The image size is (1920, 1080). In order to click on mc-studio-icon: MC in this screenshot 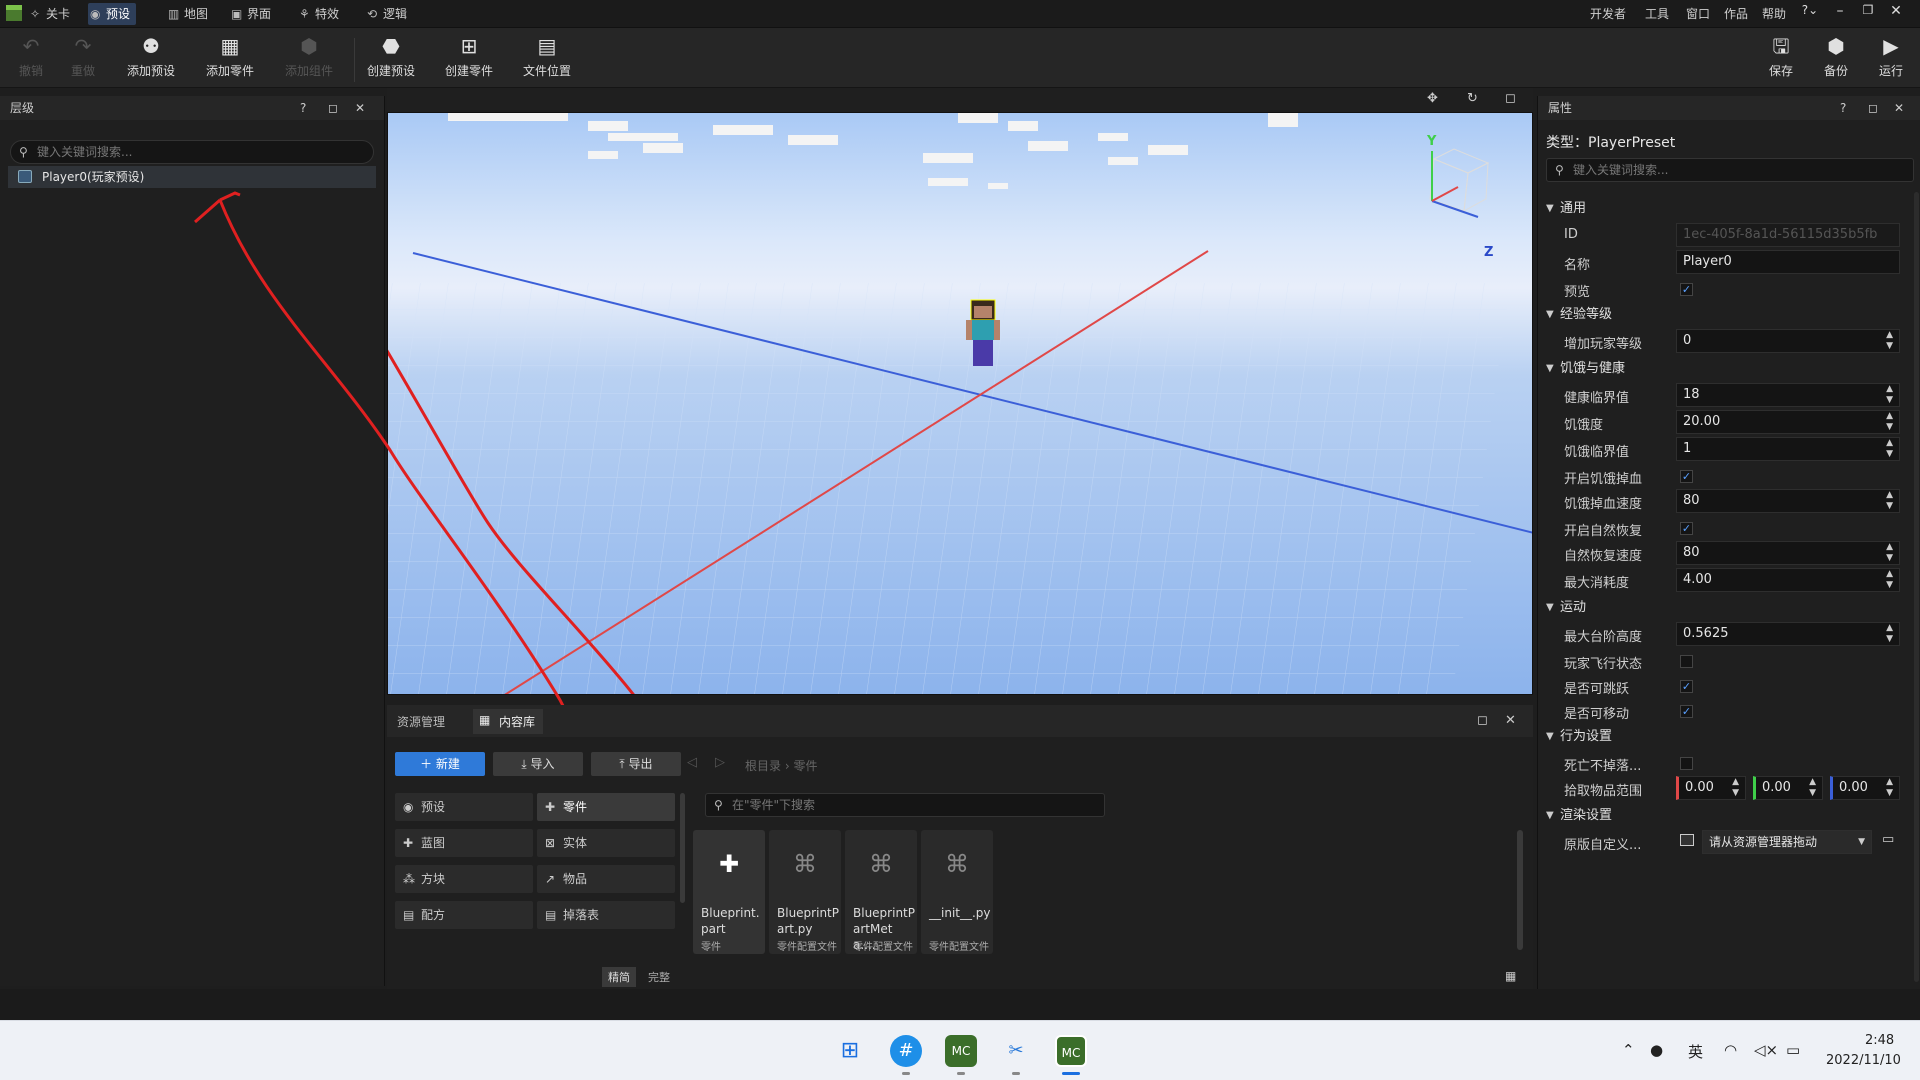, I will do `click(1071, 1051)`.